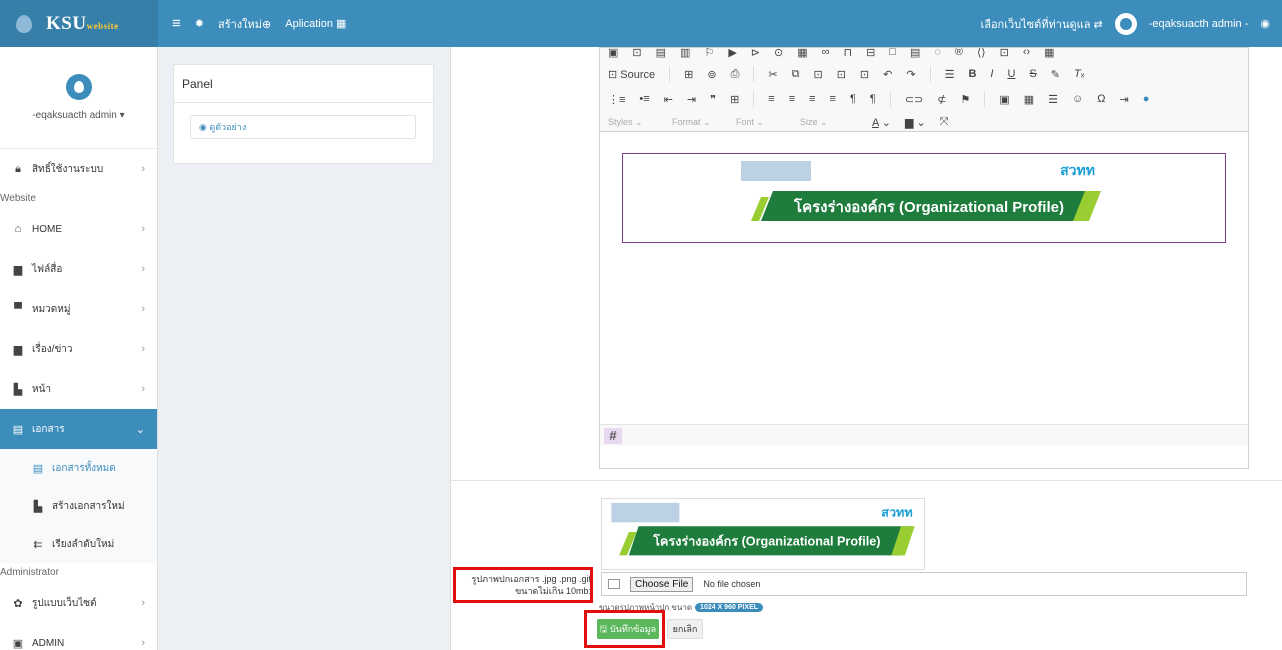 The width and height of the screenshot is (1282, 650). Describe the element at coordinates (802, 53) in the screenshot. I see `grid-icon: ▦` at that location.